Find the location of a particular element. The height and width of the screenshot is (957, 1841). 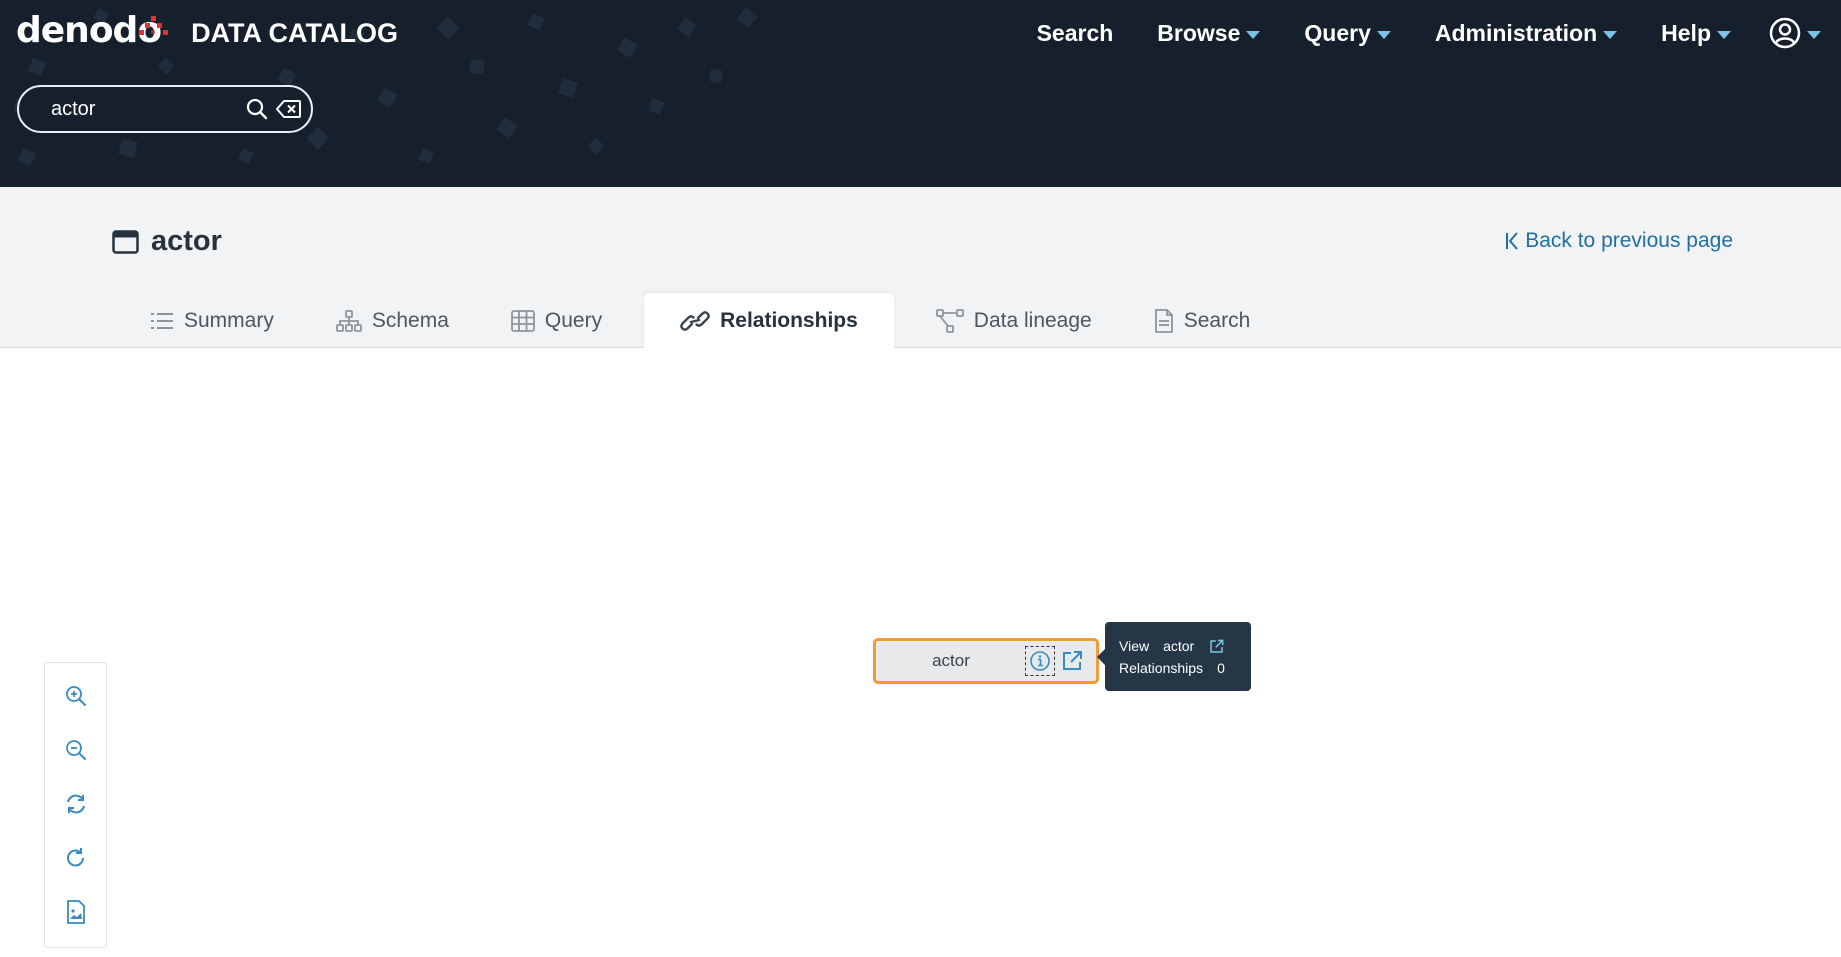

tab-search-label: Search is located at coordinates (1217, 320).